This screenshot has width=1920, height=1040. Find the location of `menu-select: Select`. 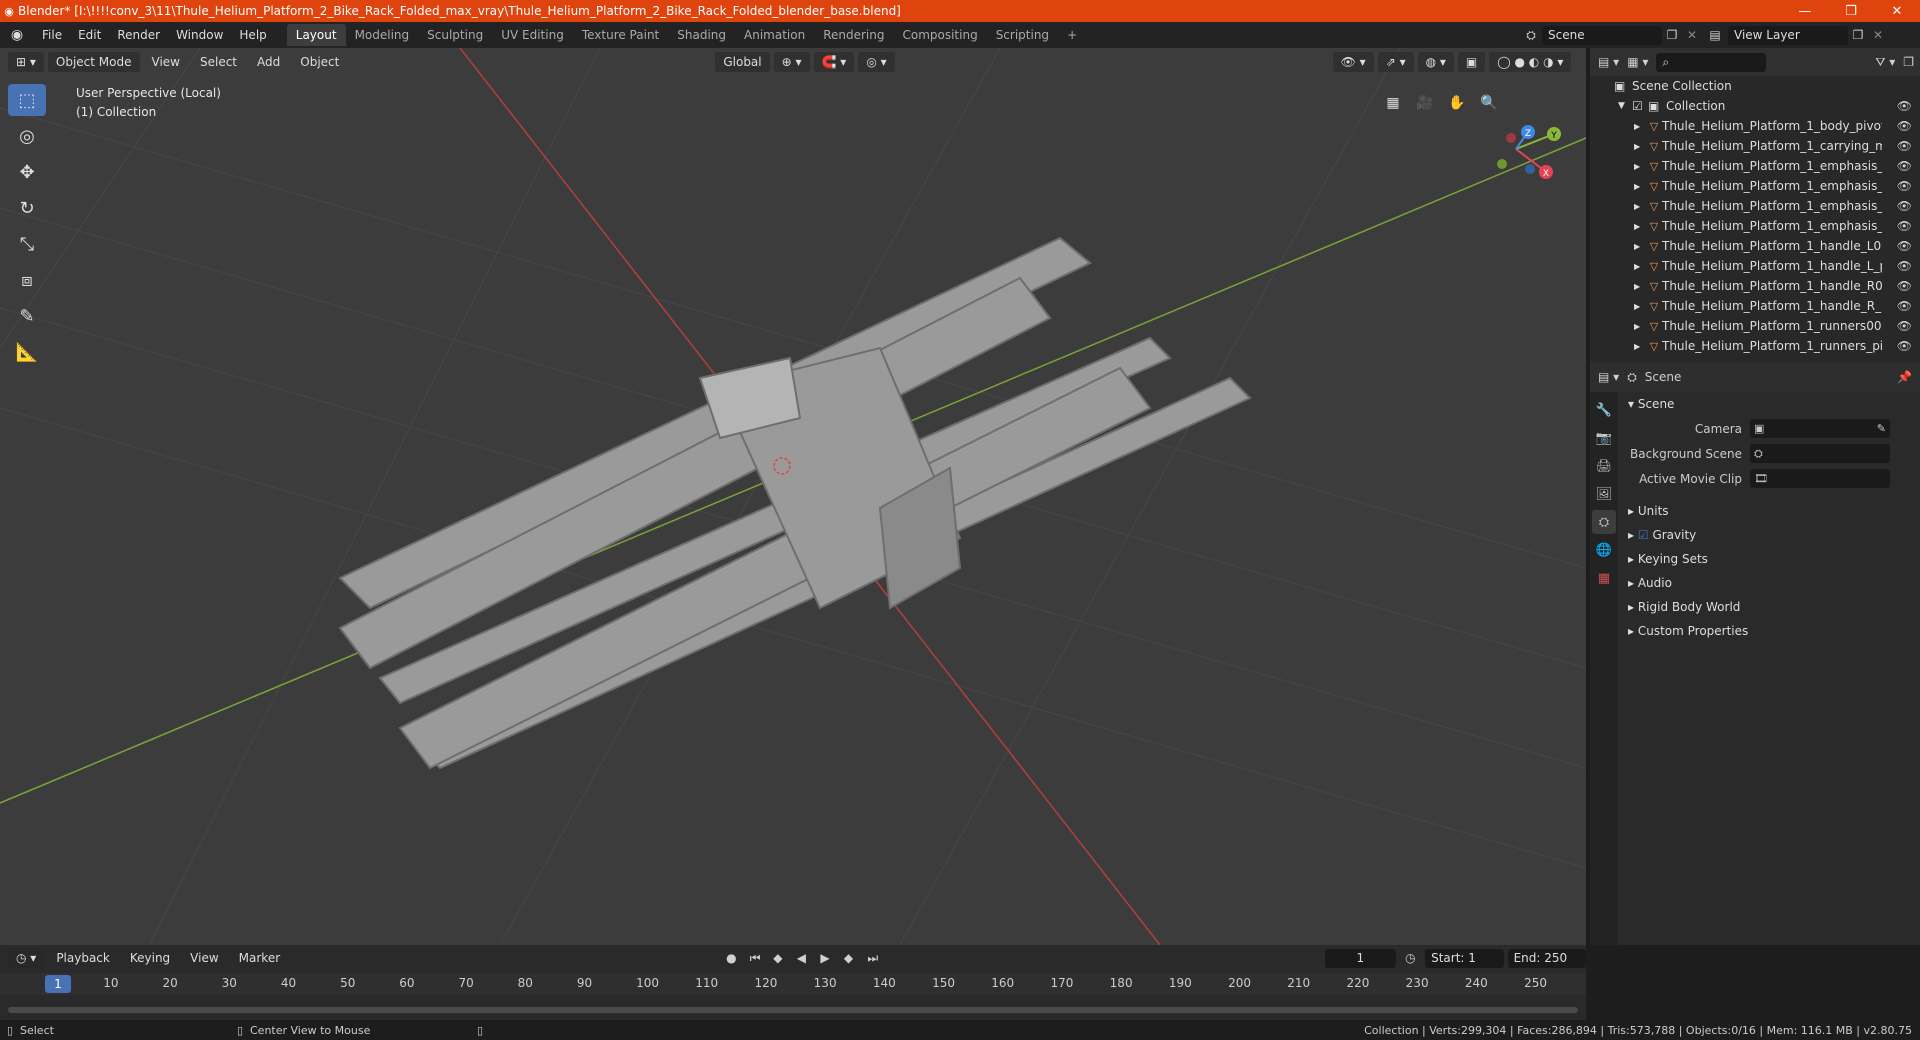

menu-select: Select is located at coordinates (218, 62).